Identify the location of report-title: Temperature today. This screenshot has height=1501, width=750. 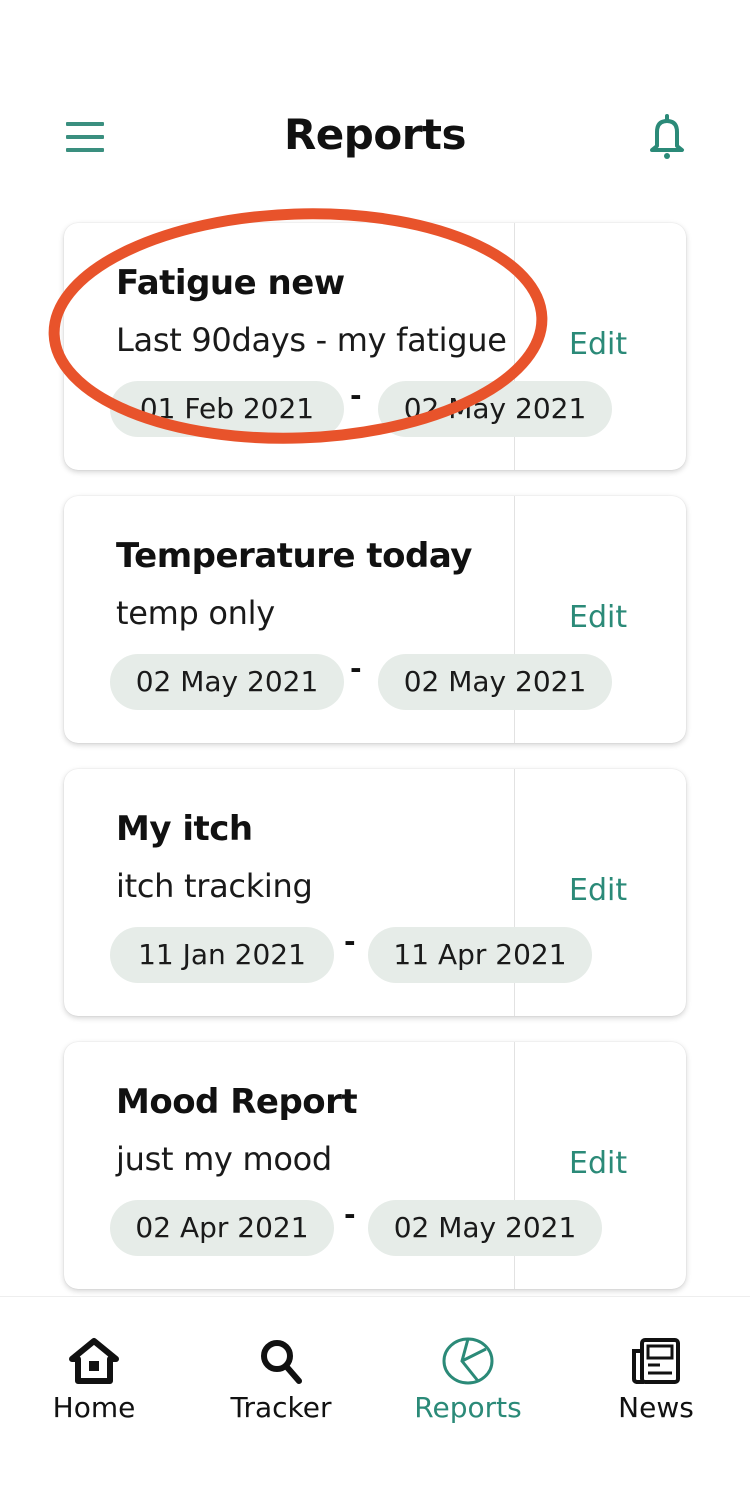
(294, 556).